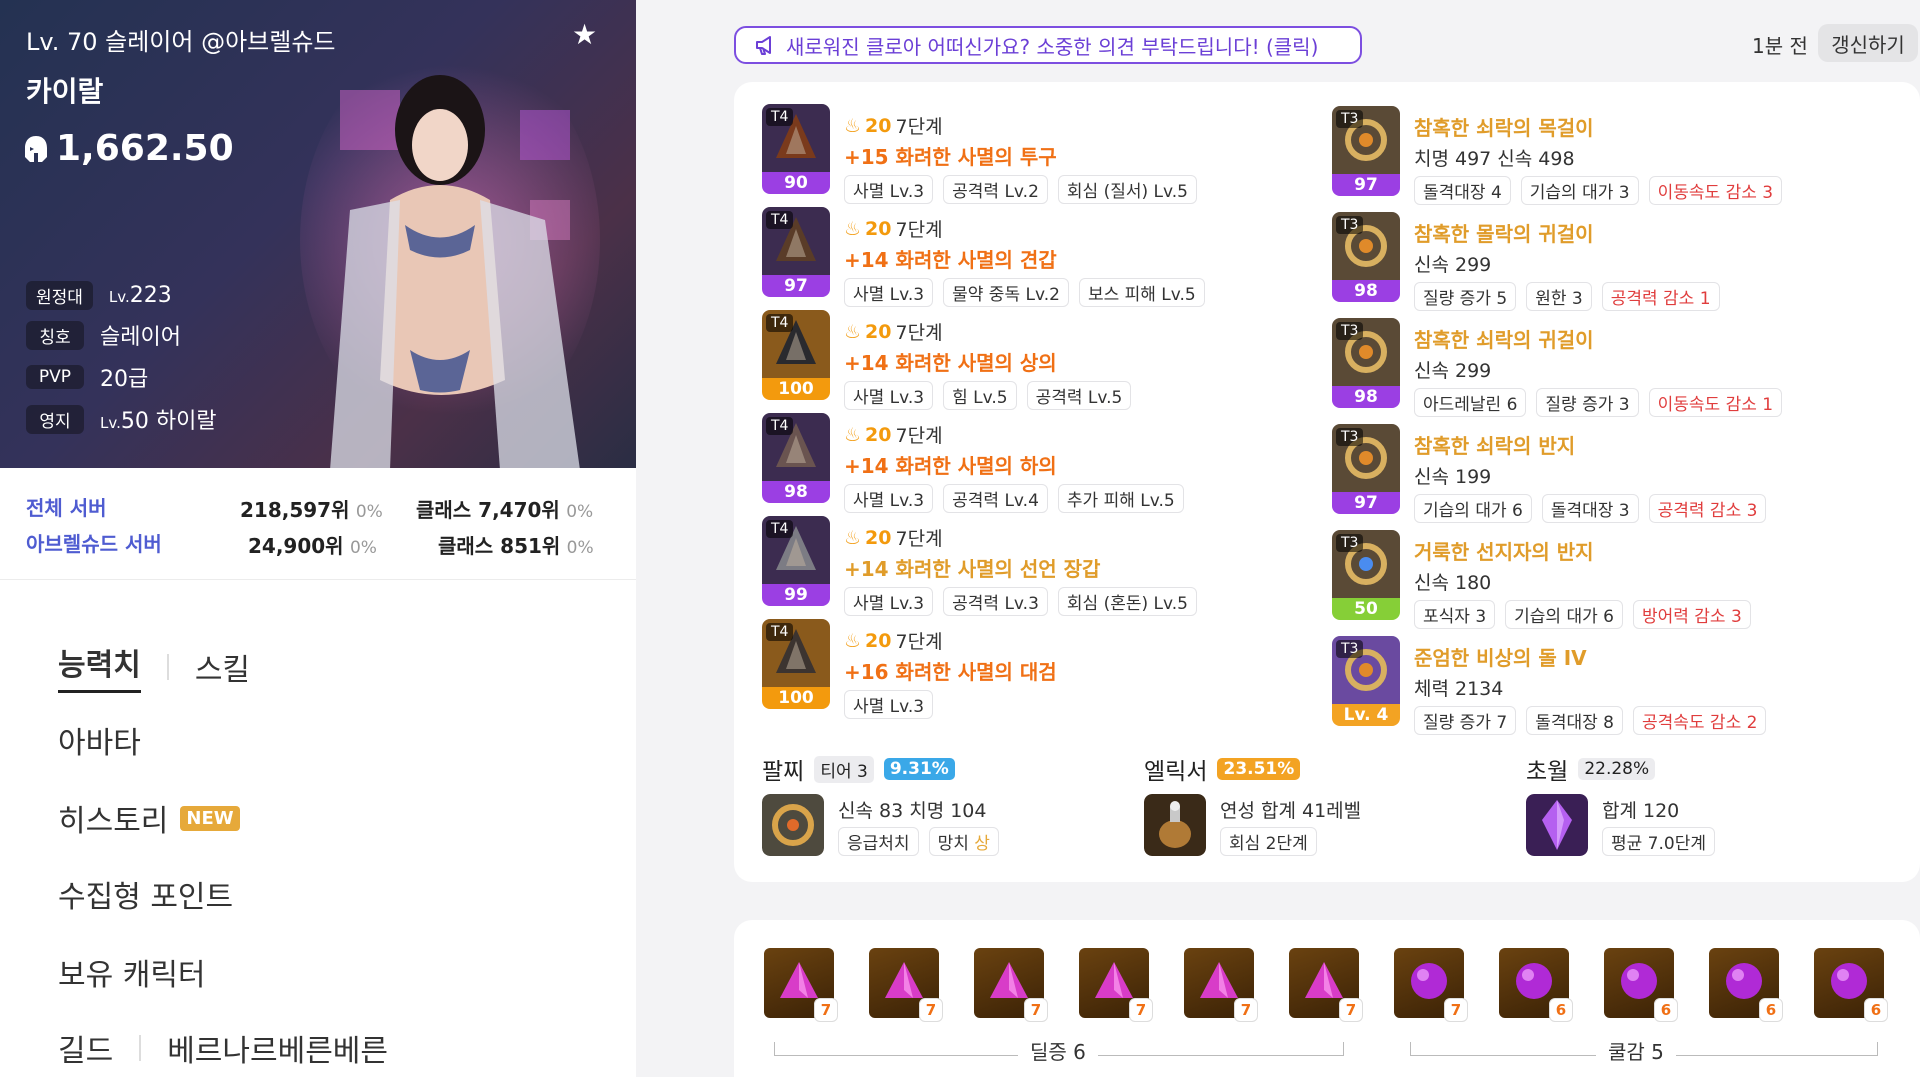  I want to click on tag-expedition: 원정대 Lv.223, so click(99, 295).